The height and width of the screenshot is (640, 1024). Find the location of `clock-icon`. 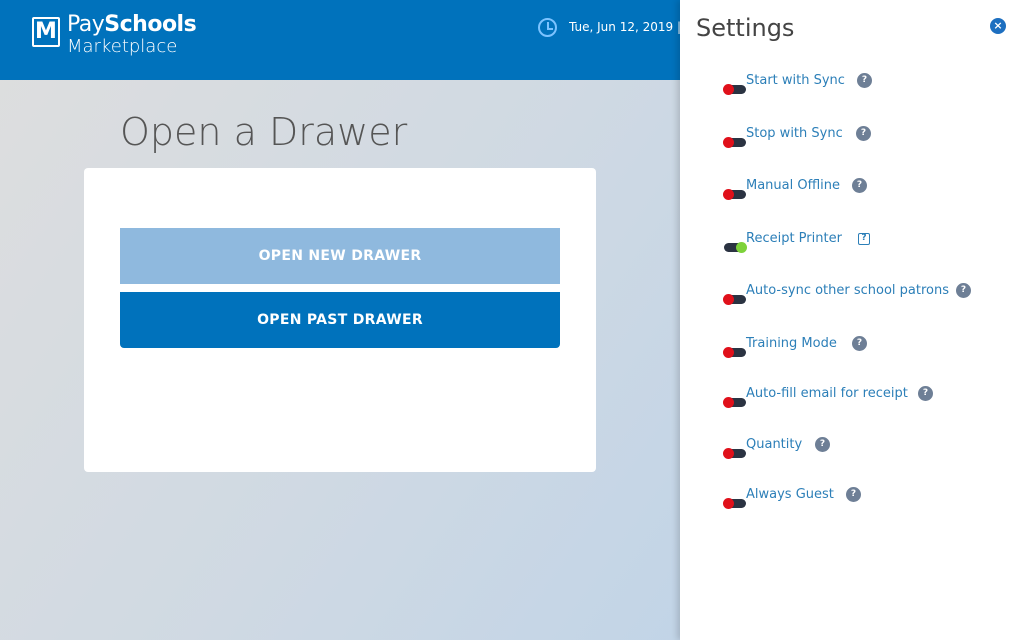

clock-icon is located at coordinates (547, 27).